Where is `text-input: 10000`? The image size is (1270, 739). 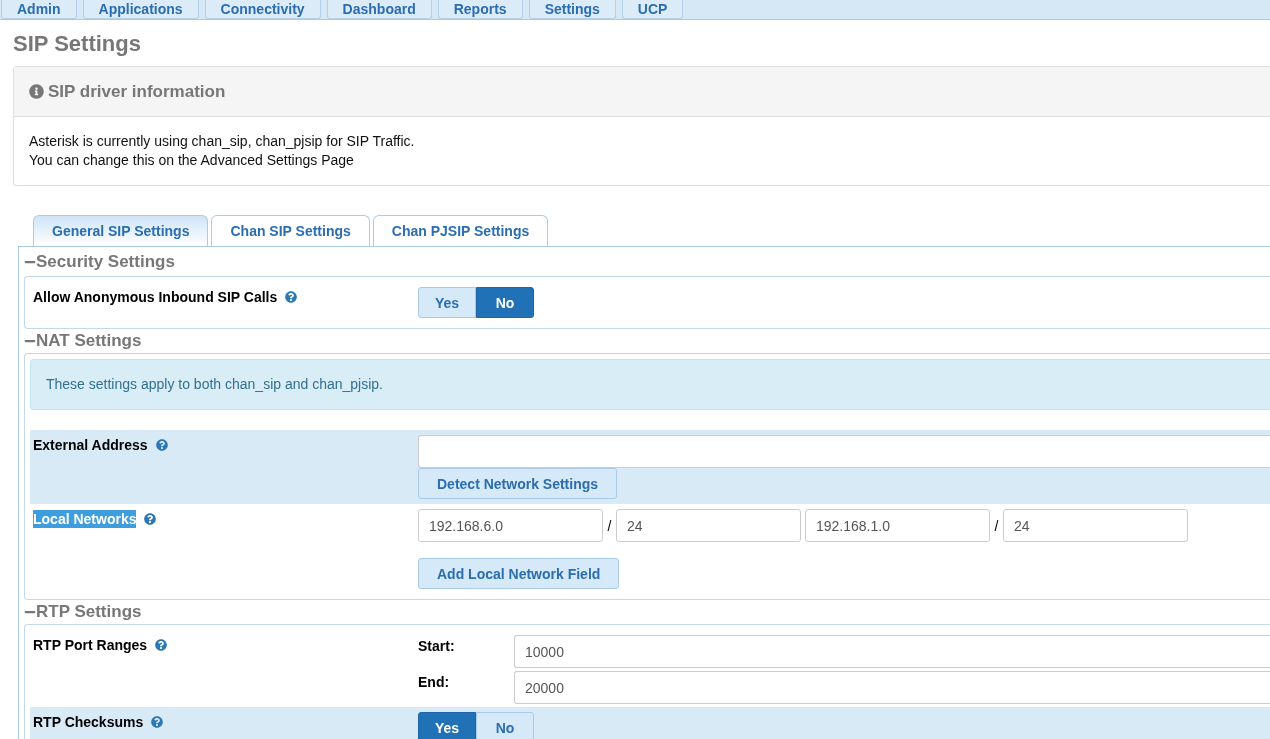 text-input: 10000 is located at coordinates (892, 651).